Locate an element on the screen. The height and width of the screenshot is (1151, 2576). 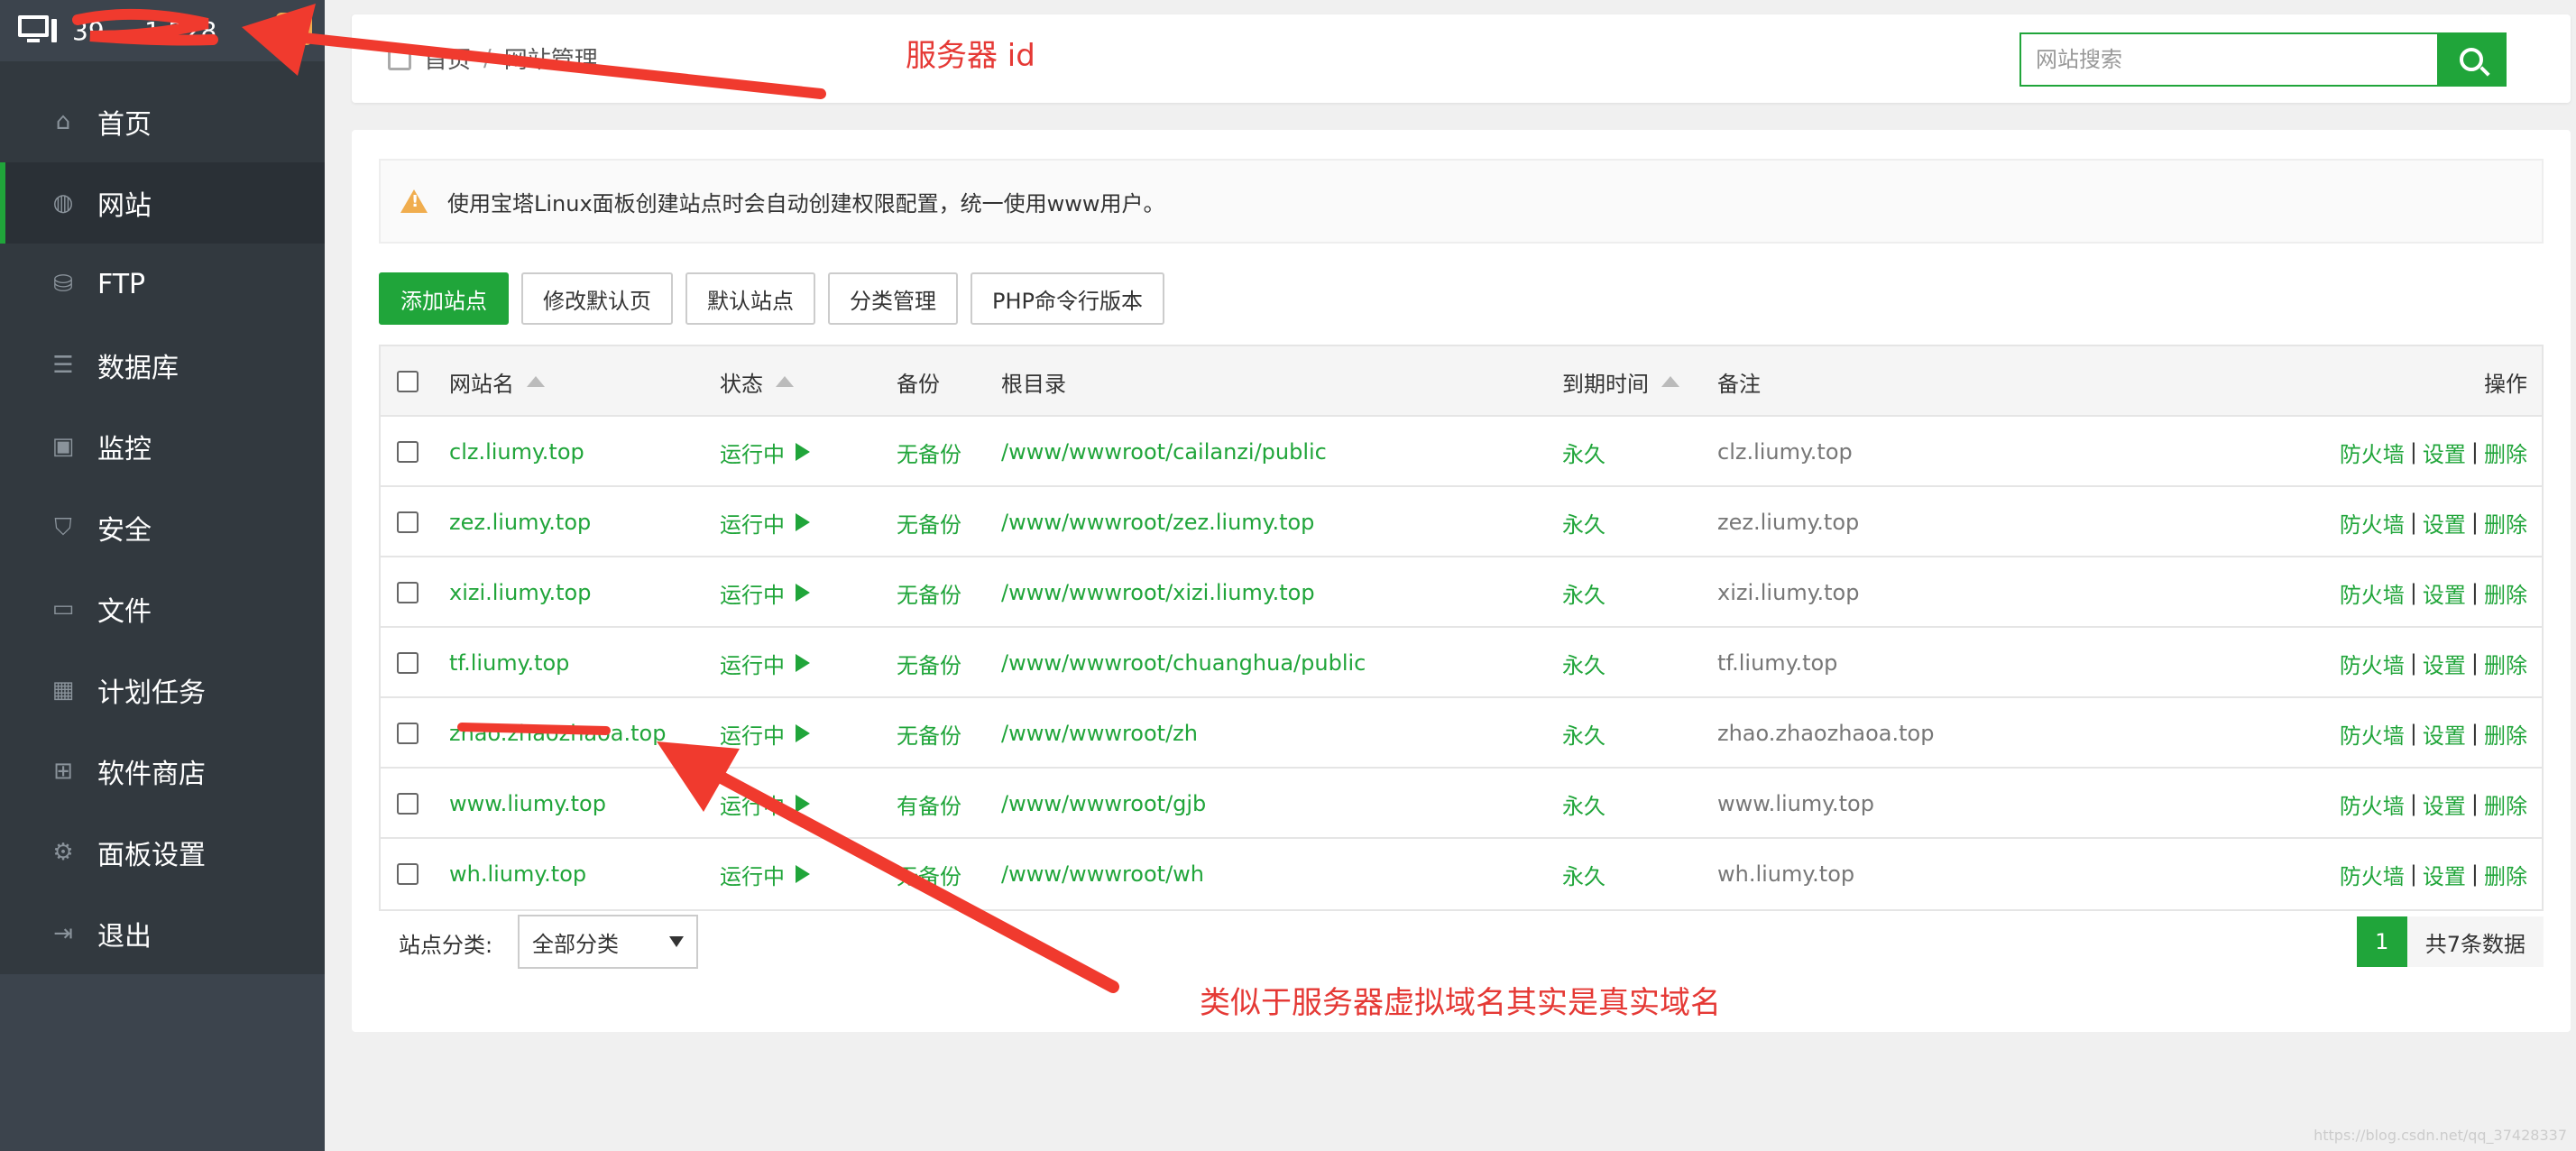
note-field: zhao.zhaozhaoa.top is located at coordinates (1825, 733).